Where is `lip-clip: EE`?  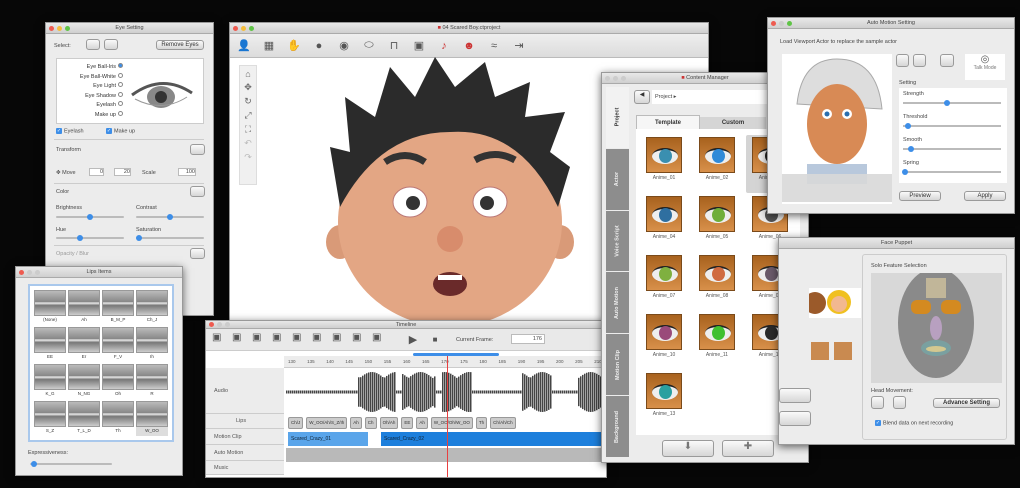
lip-clip: EE is located at coordinates (407, 423).